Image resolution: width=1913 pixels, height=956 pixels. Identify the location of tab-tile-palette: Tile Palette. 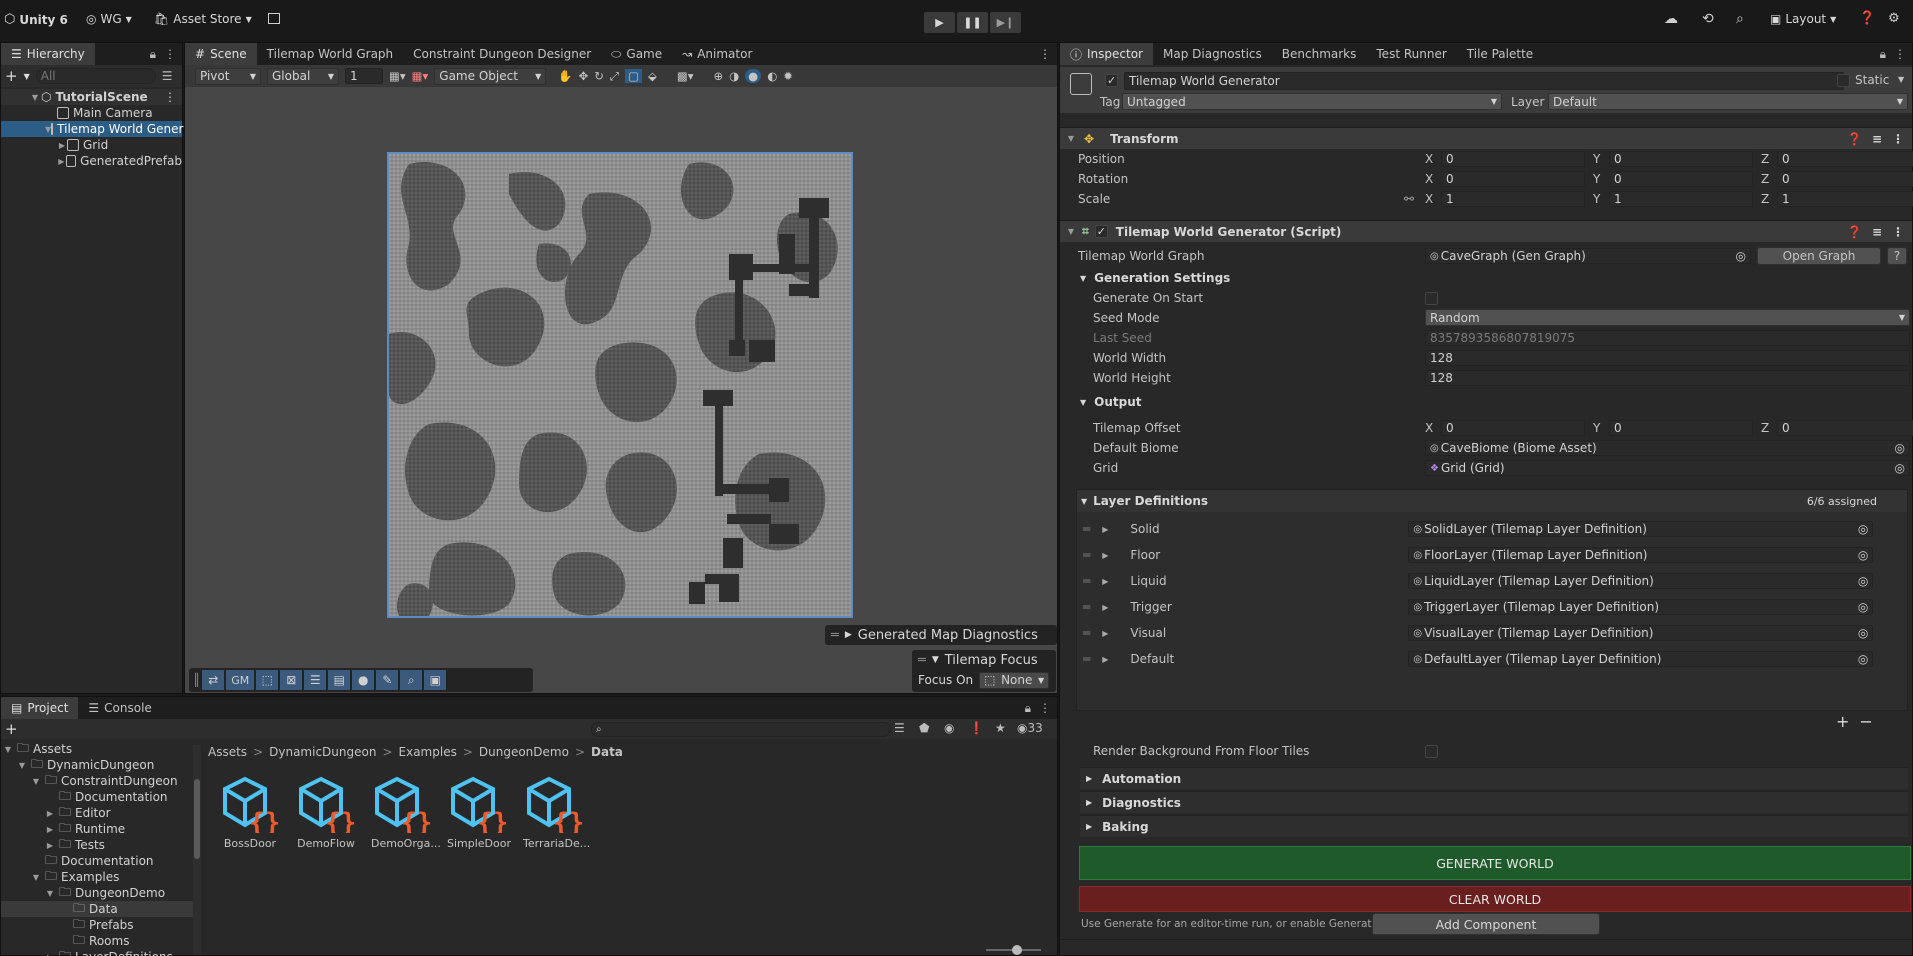
(1500, 54).